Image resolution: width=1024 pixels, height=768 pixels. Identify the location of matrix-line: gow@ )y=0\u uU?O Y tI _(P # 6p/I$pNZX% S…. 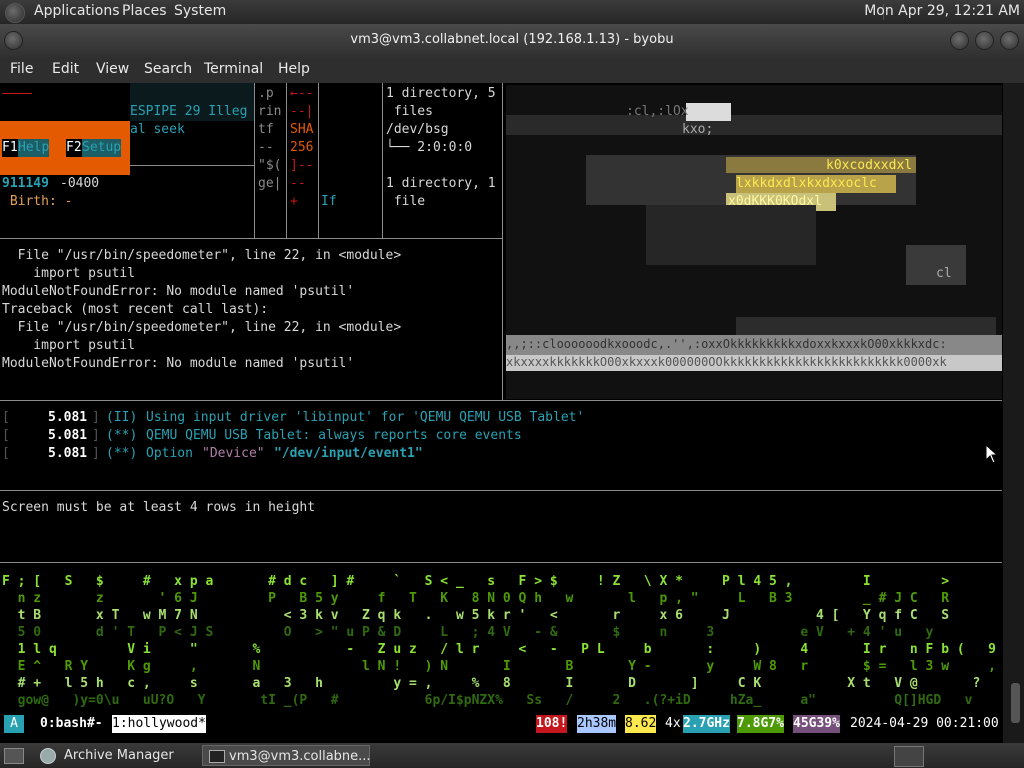
(513, 700).